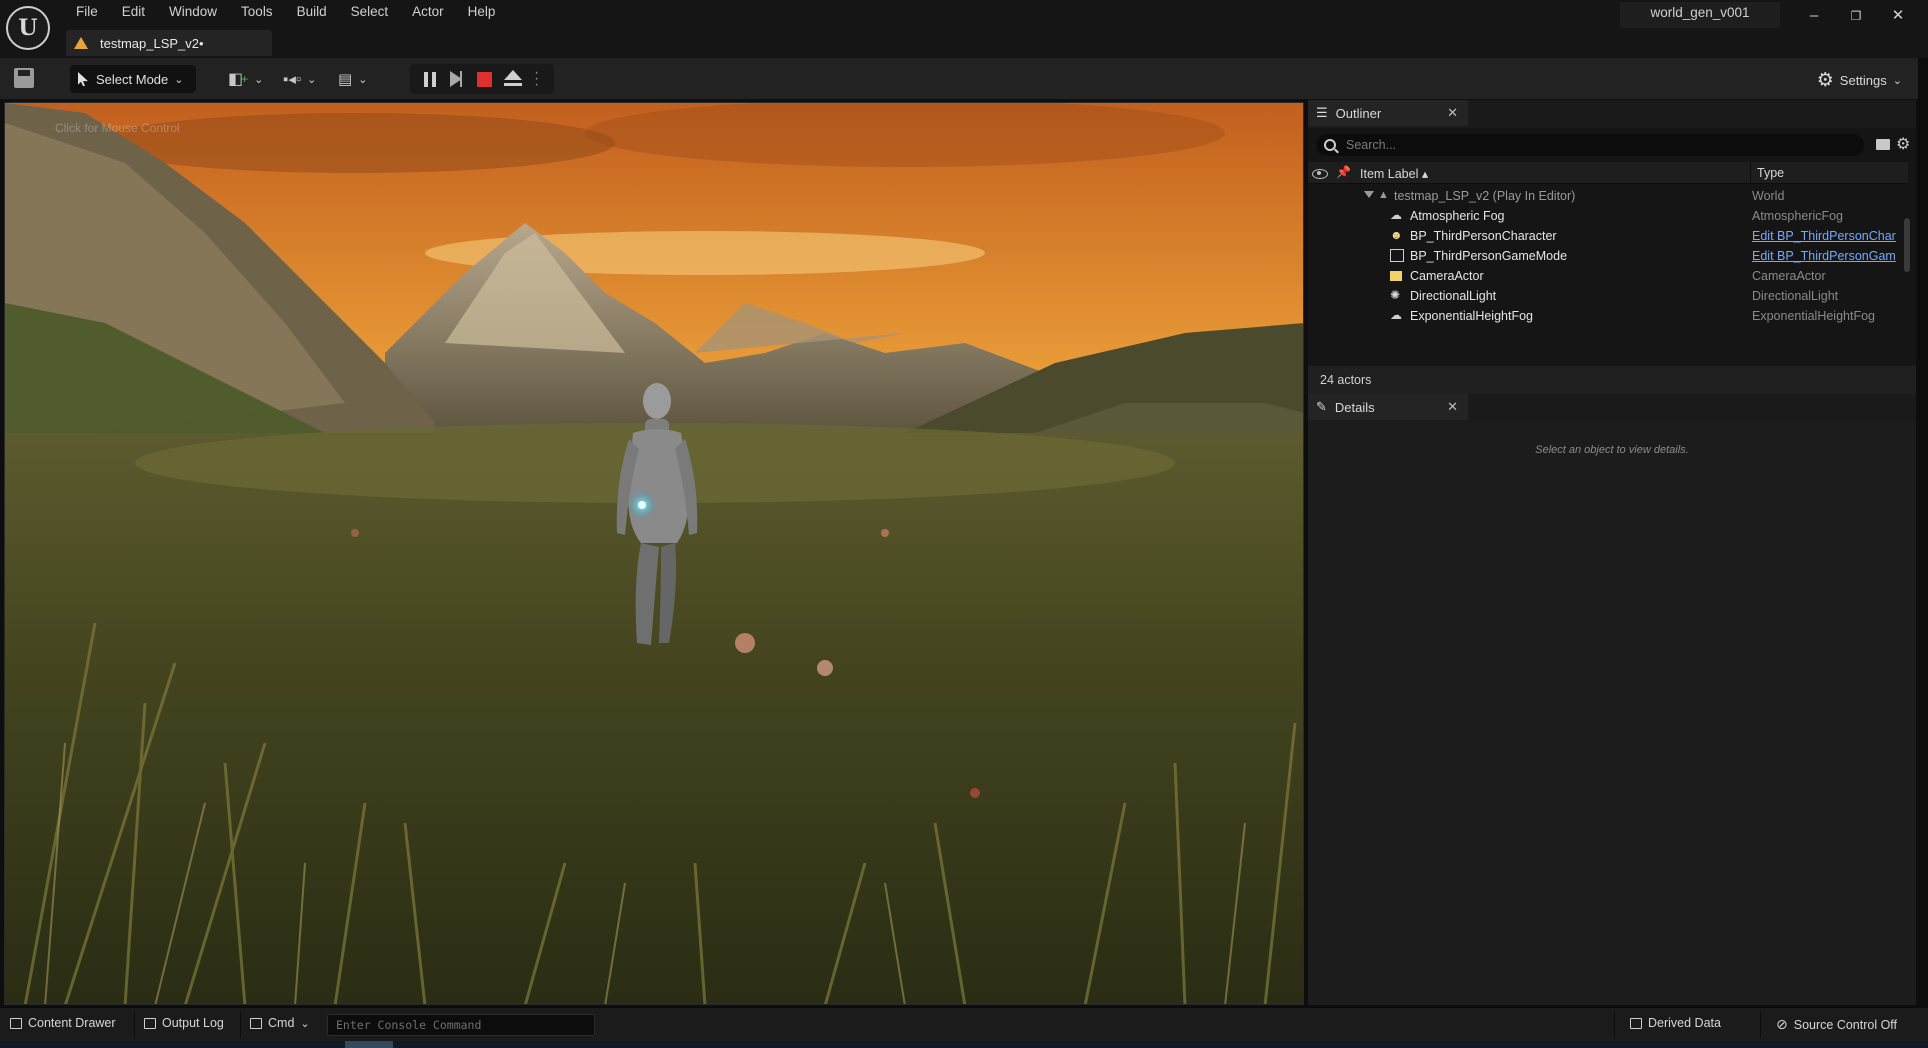 This screenshot has width=1928, height=1048. What do you see at coordinates (72, 1023) in the screenshot?
I see `content-drawer-label: Content Drawer` at bounding box center [72, 1023].